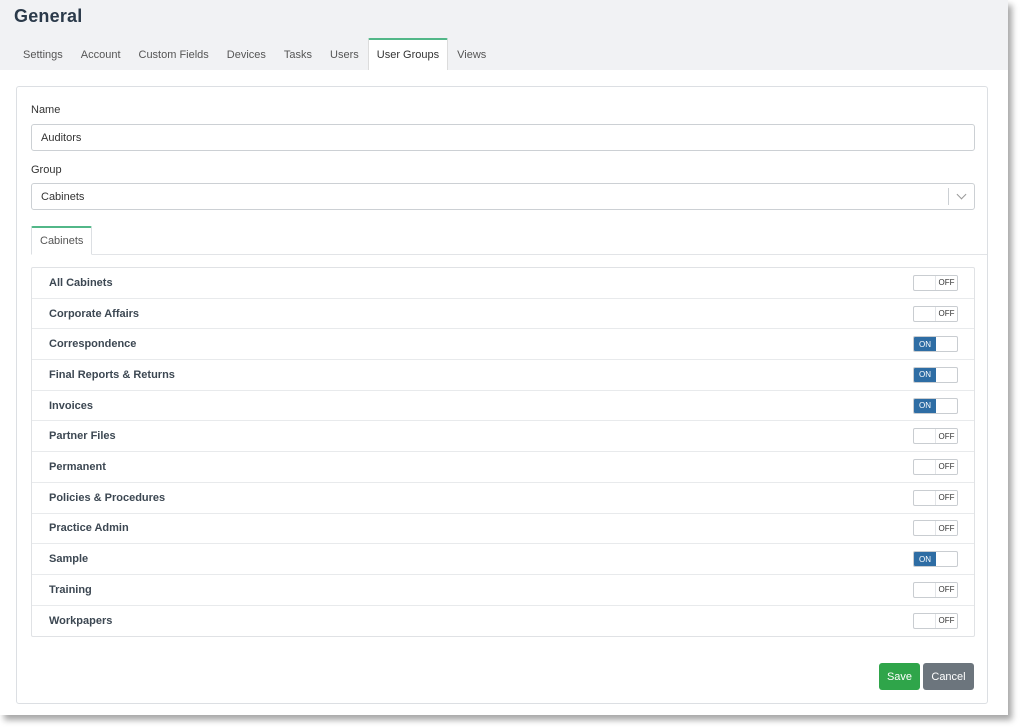 The width and height of the screenshot is (1020, 727). What do you see at coordinates (174, 54) in the screenshot?
I see `tab-custom-fields: Custom Fields` at bounding box center [174, 54].